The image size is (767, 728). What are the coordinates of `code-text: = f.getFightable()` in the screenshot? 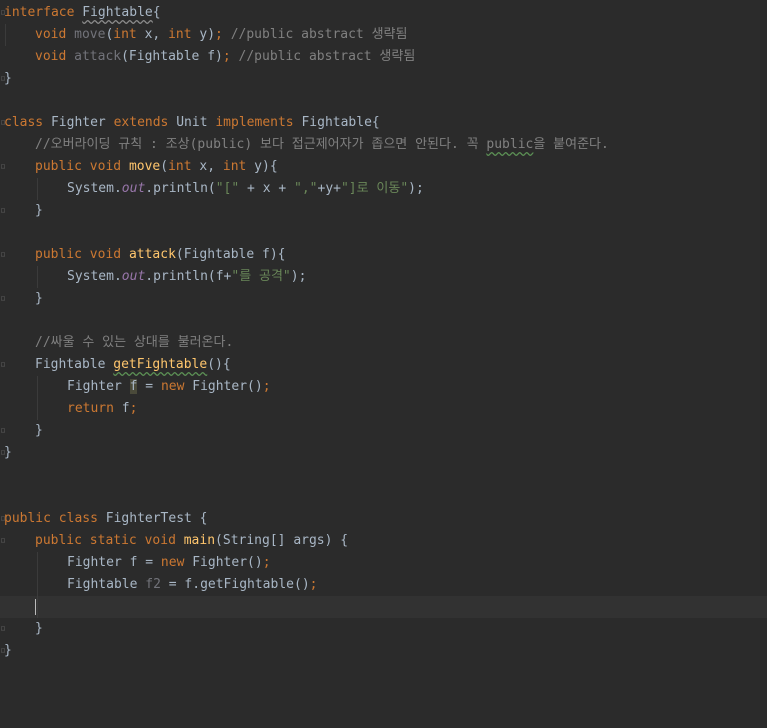 It's located at (235, 584).